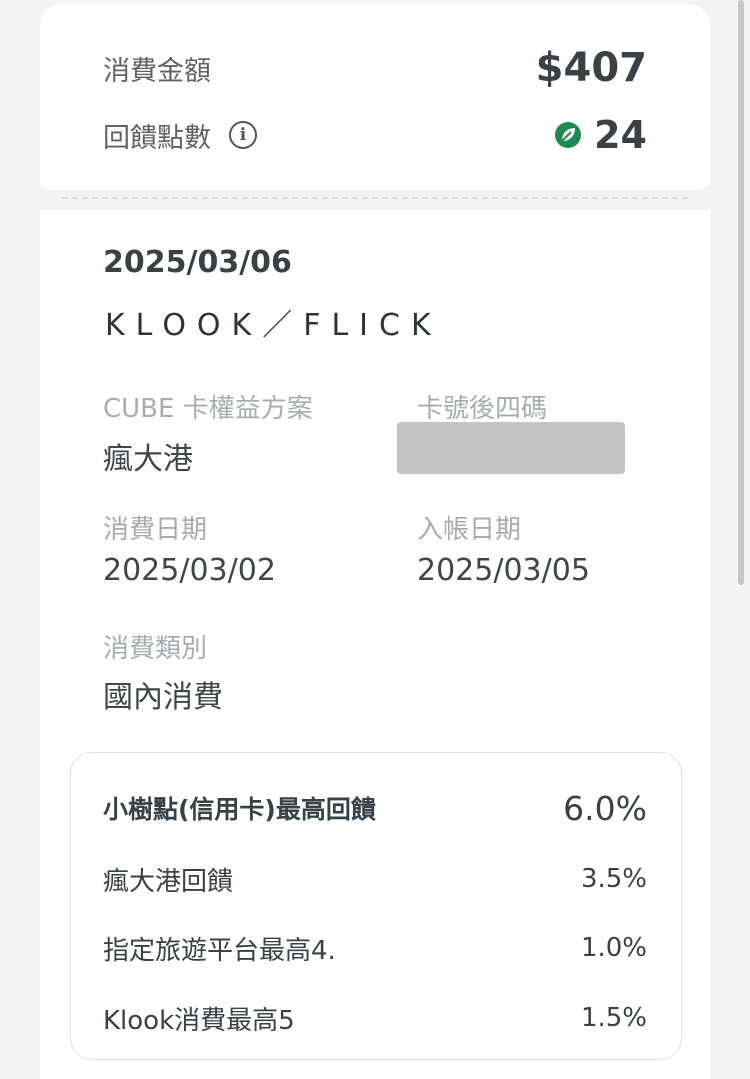 The image size is (750, 1079). What do you see at coordinates (148, 459) in the screenshot?
I see `plan-value: 瘋大港` at bounding box center [148, 459].